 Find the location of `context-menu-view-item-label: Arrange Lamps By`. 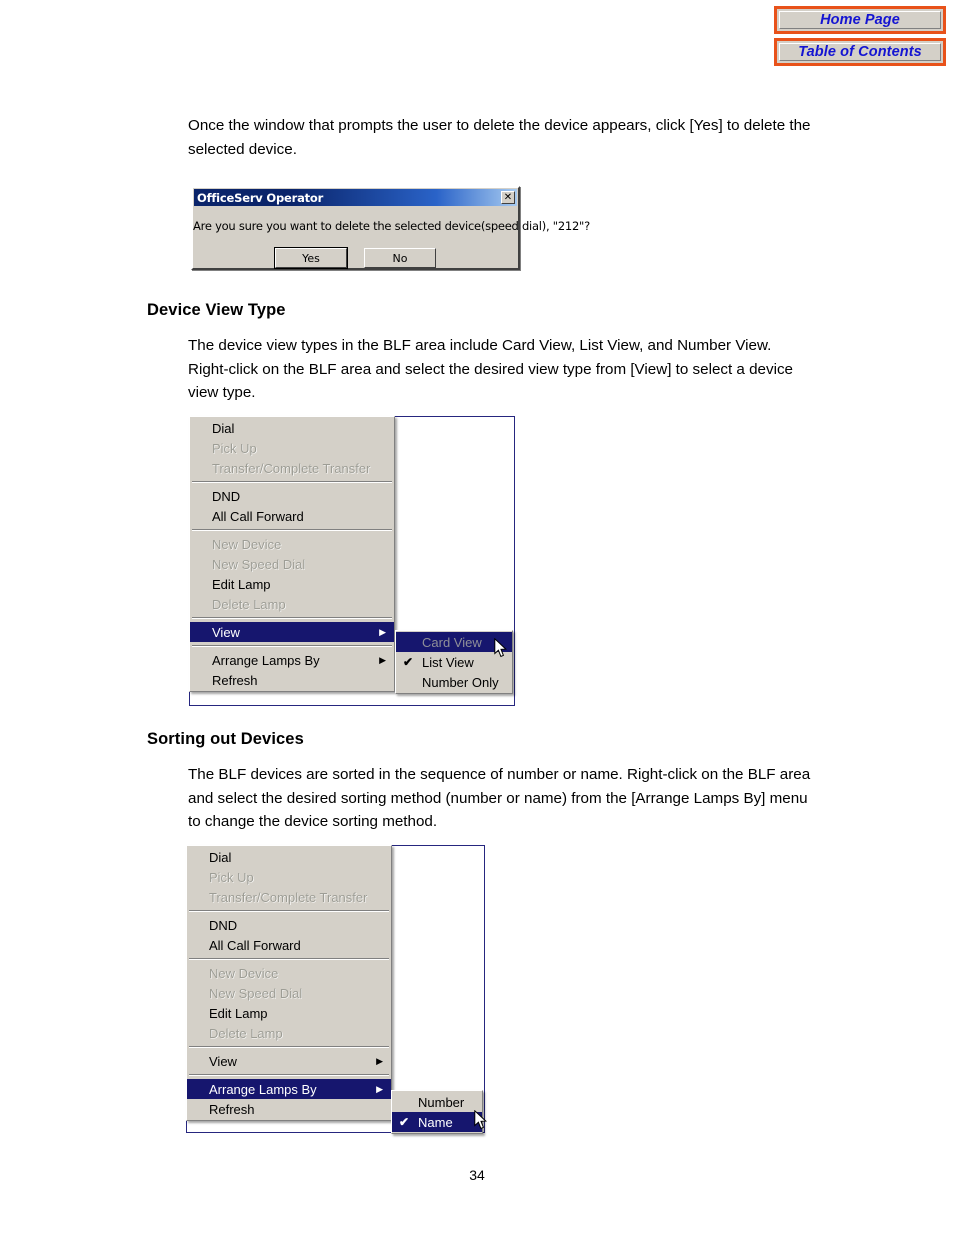

context-menu-view-item-label: Arrange Lamps By is located at coordinates (266, 660).